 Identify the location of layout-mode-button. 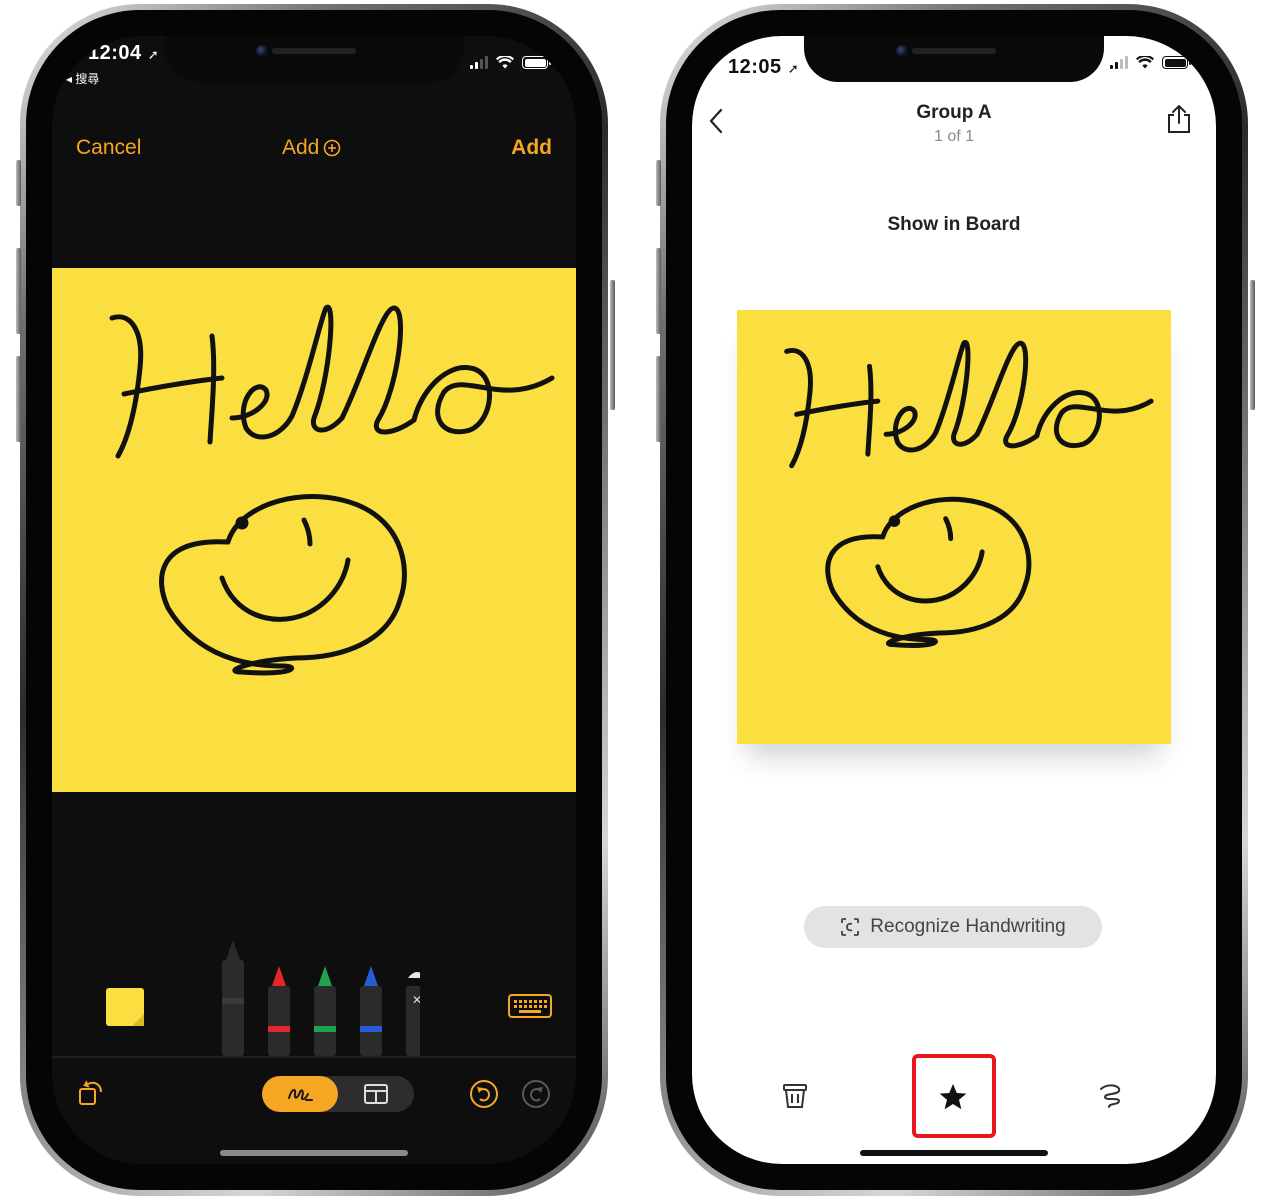
(376, 1094).